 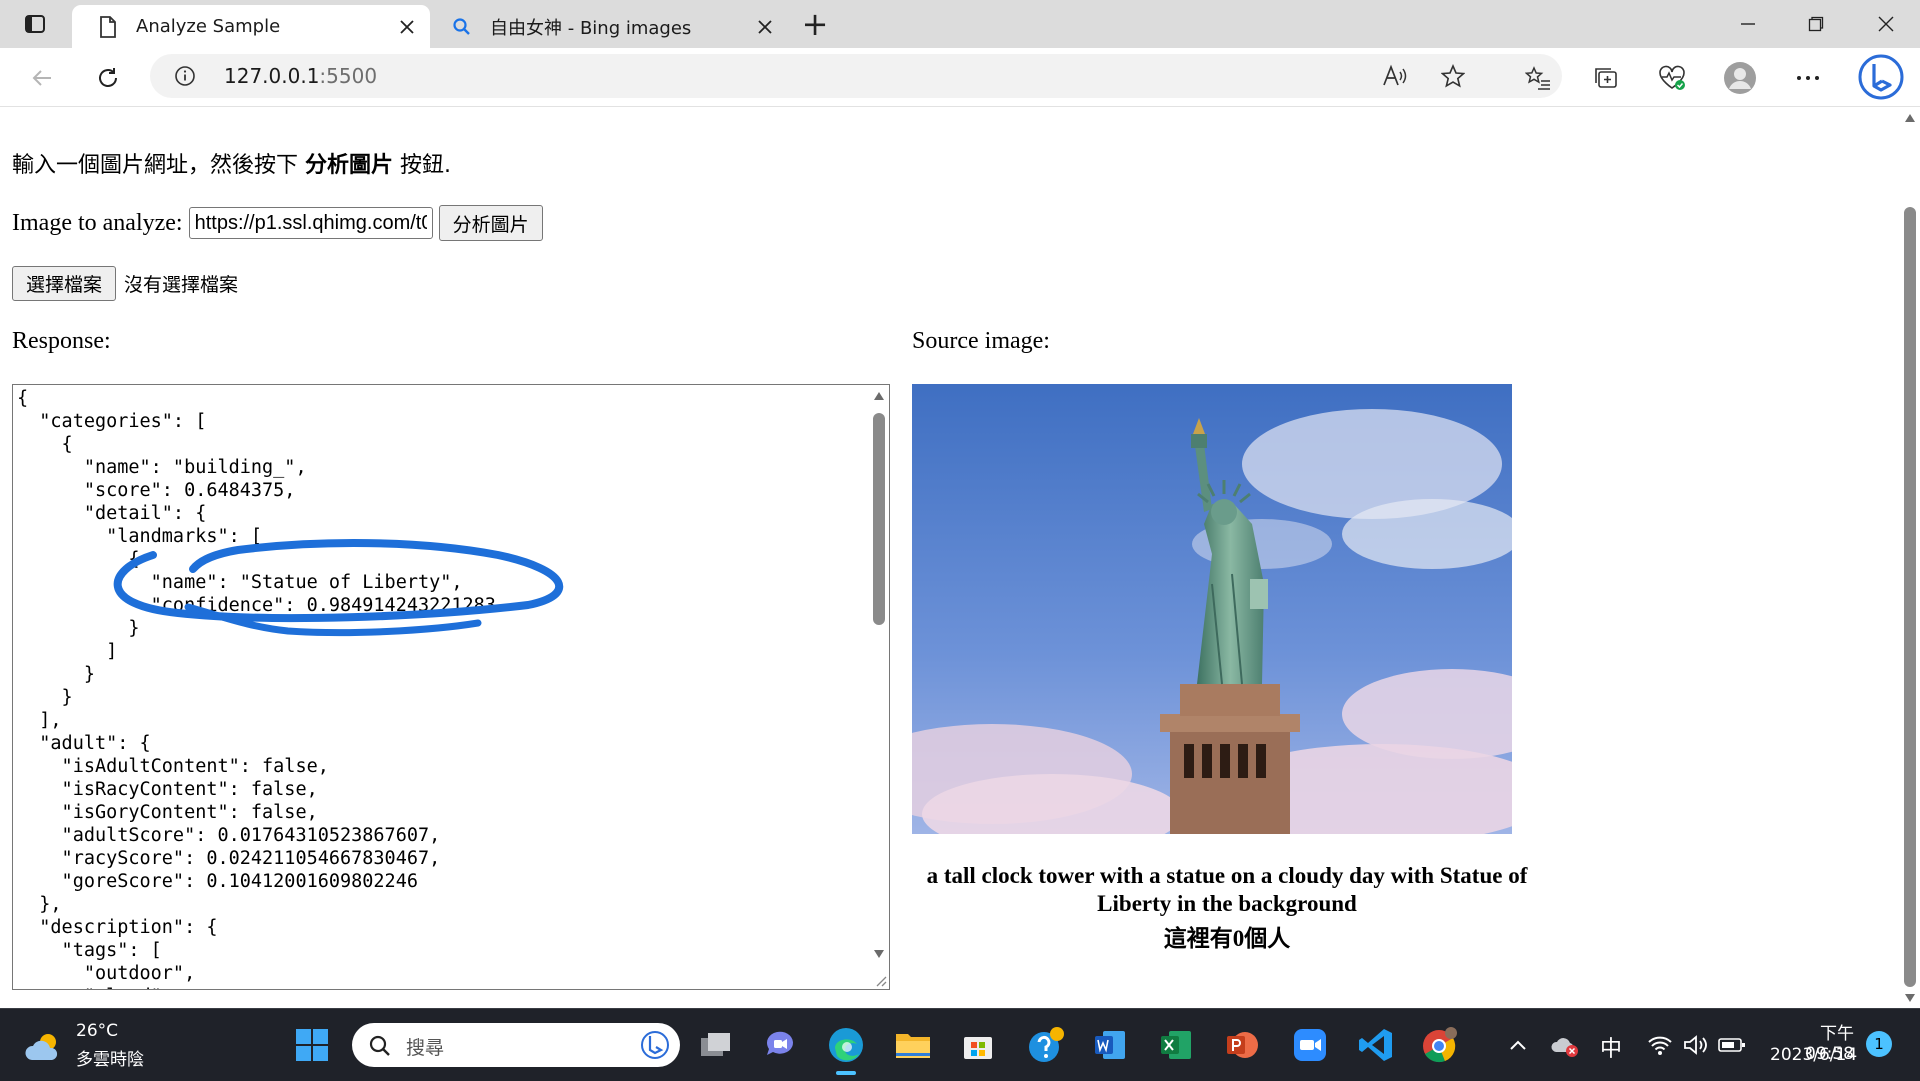 I want to click on zoom-button, so click(x=1310, y=1045).